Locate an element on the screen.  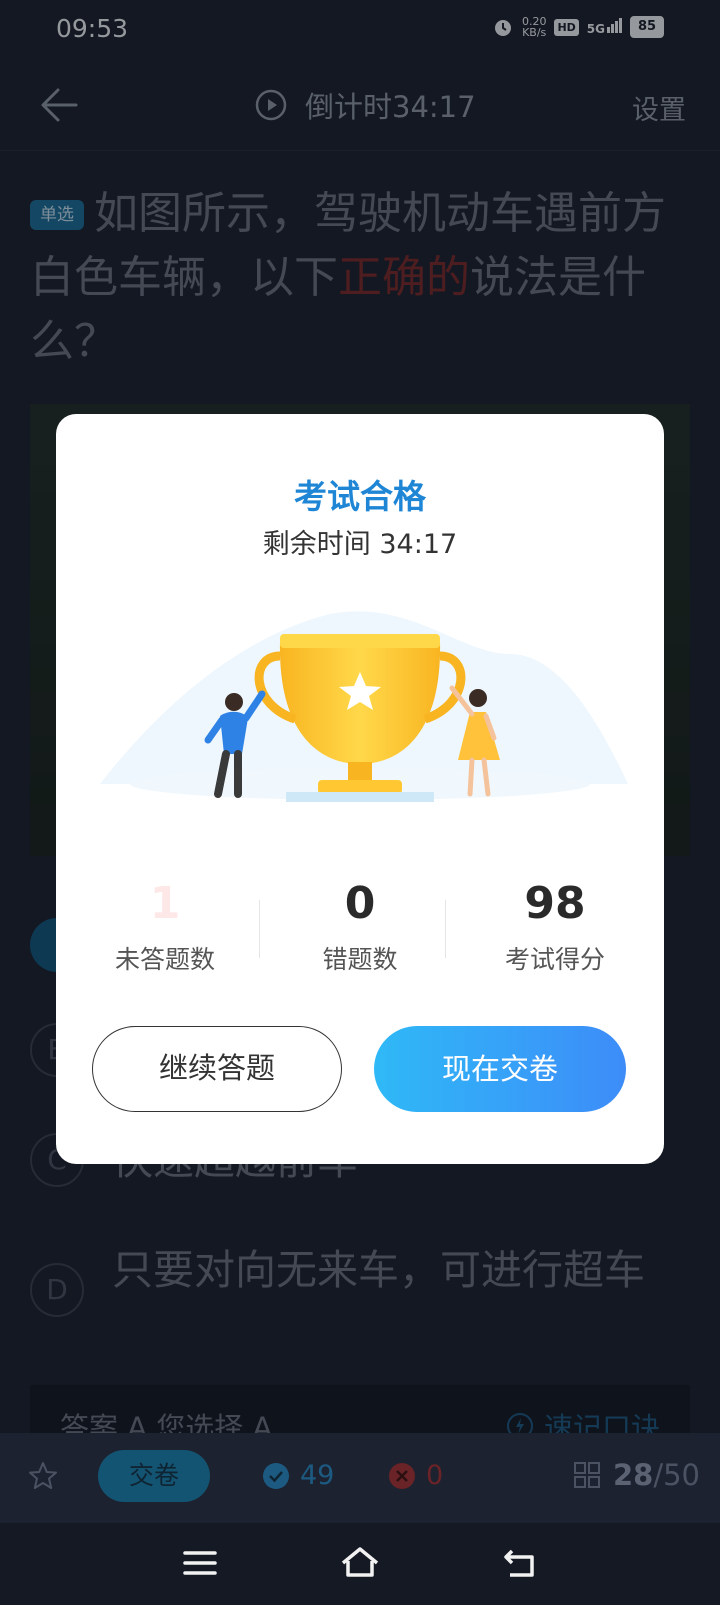
grid-icon is located at coordinates (586, 1475).